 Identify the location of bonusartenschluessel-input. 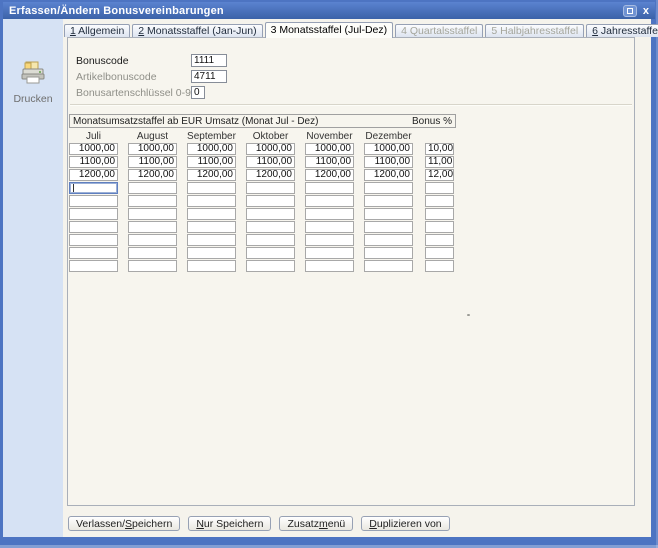
(198, 92).